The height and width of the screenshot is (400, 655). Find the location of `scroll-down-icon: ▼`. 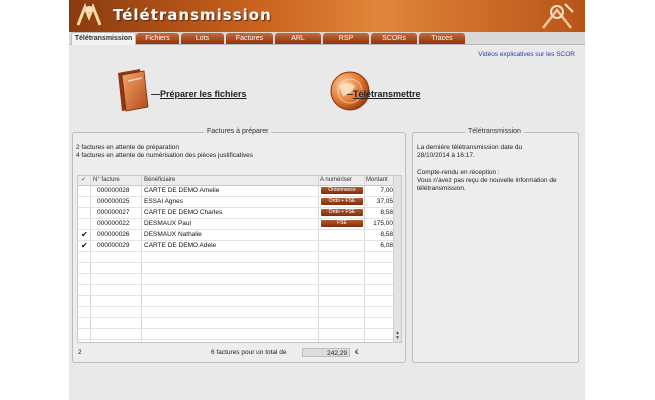

scroll-down-icon: ▼ is located at coordinates (397, 338).